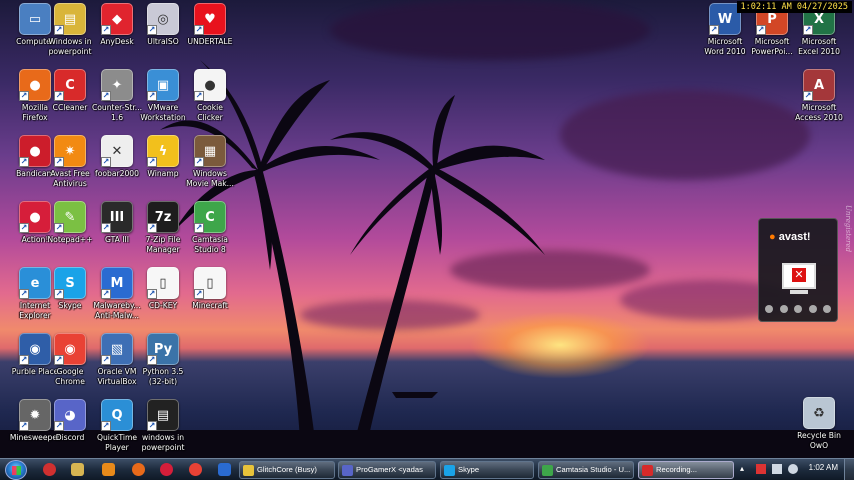 This screenshot has width=854, height=480. What do you see at coordinates (210, 217) in the screenshot?
I see `camtasia-studio-8-icon: C ↗` at bounding box center [210, 217].